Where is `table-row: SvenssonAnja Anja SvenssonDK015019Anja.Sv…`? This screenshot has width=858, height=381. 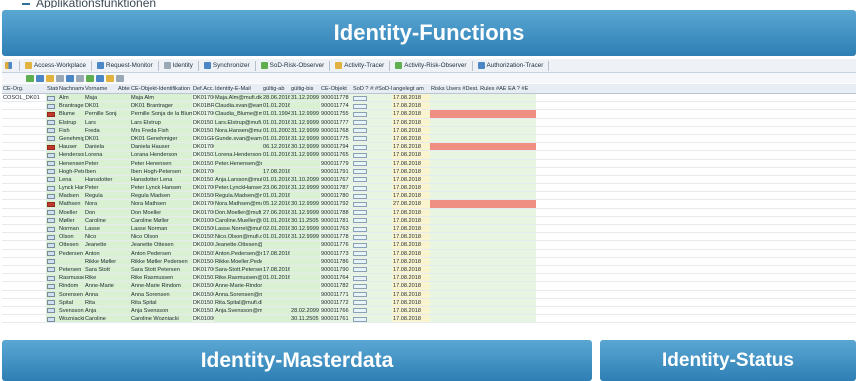 table-row: SvenssonAnja Anja SvenssonDK015019Anja.Sv… is located at coordinates (429, 311).